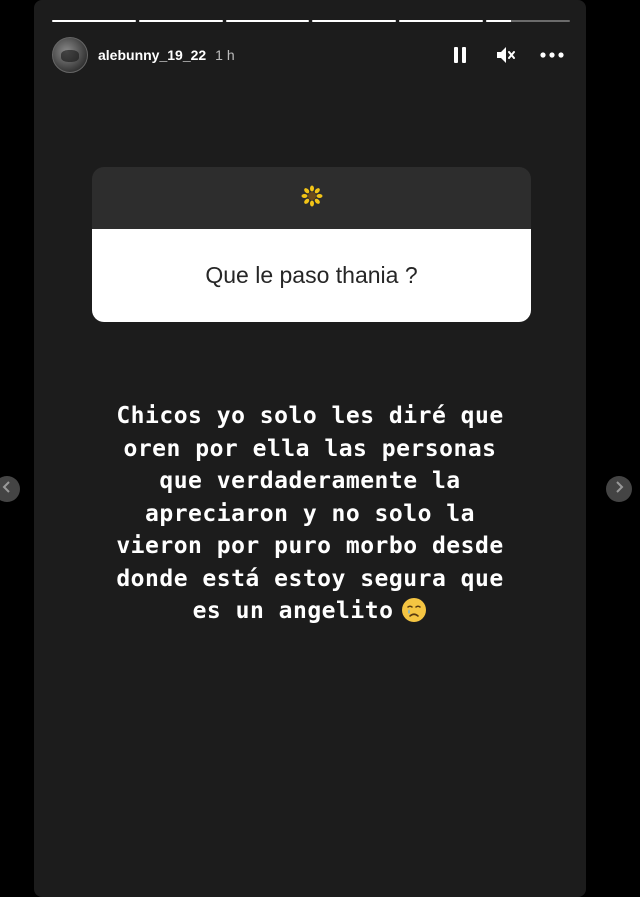 This screenshot has width=640, height=897. I want to click on question-text: Que le paso thania ?, so click(311, 275).